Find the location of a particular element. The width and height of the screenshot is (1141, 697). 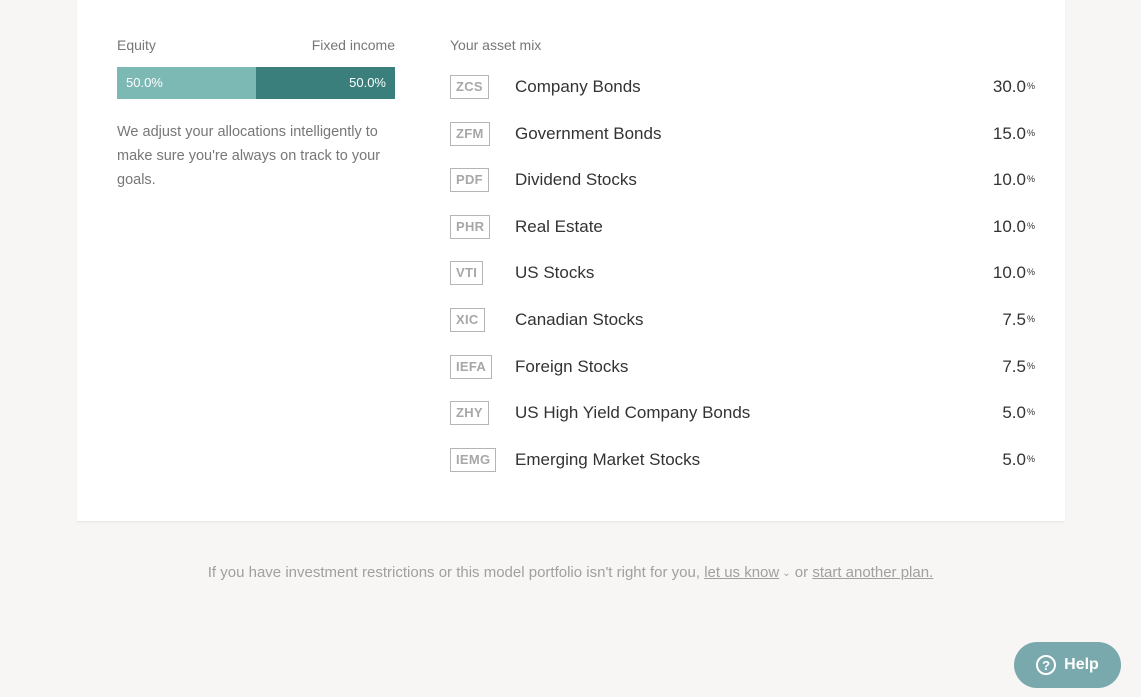

ticker-badge: VTI is located at coordinates (467, 273).